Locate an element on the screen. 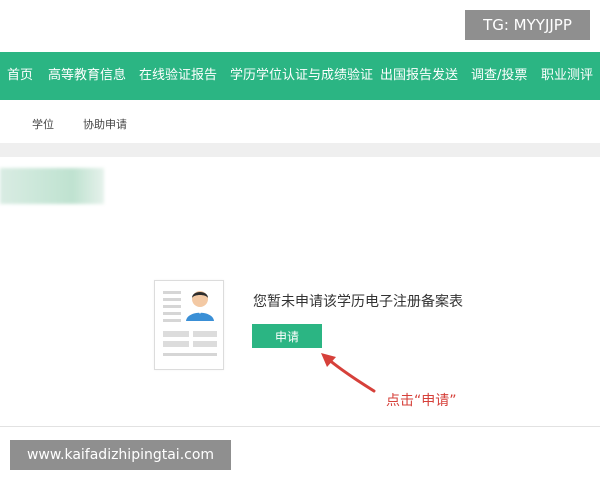 This screenshot has width=600, height=480. nav-item-degree-certification: 学历学位认证与成绩验证 is located at coordinates (301, 76).